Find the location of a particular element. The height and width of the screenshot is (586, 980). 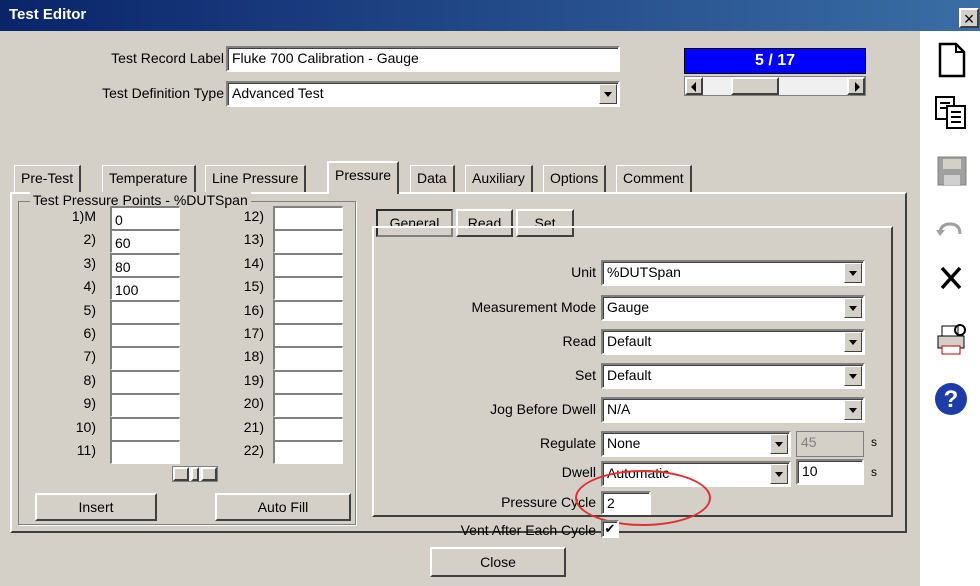

points-scrollbar is located at coordinates (195, 474).